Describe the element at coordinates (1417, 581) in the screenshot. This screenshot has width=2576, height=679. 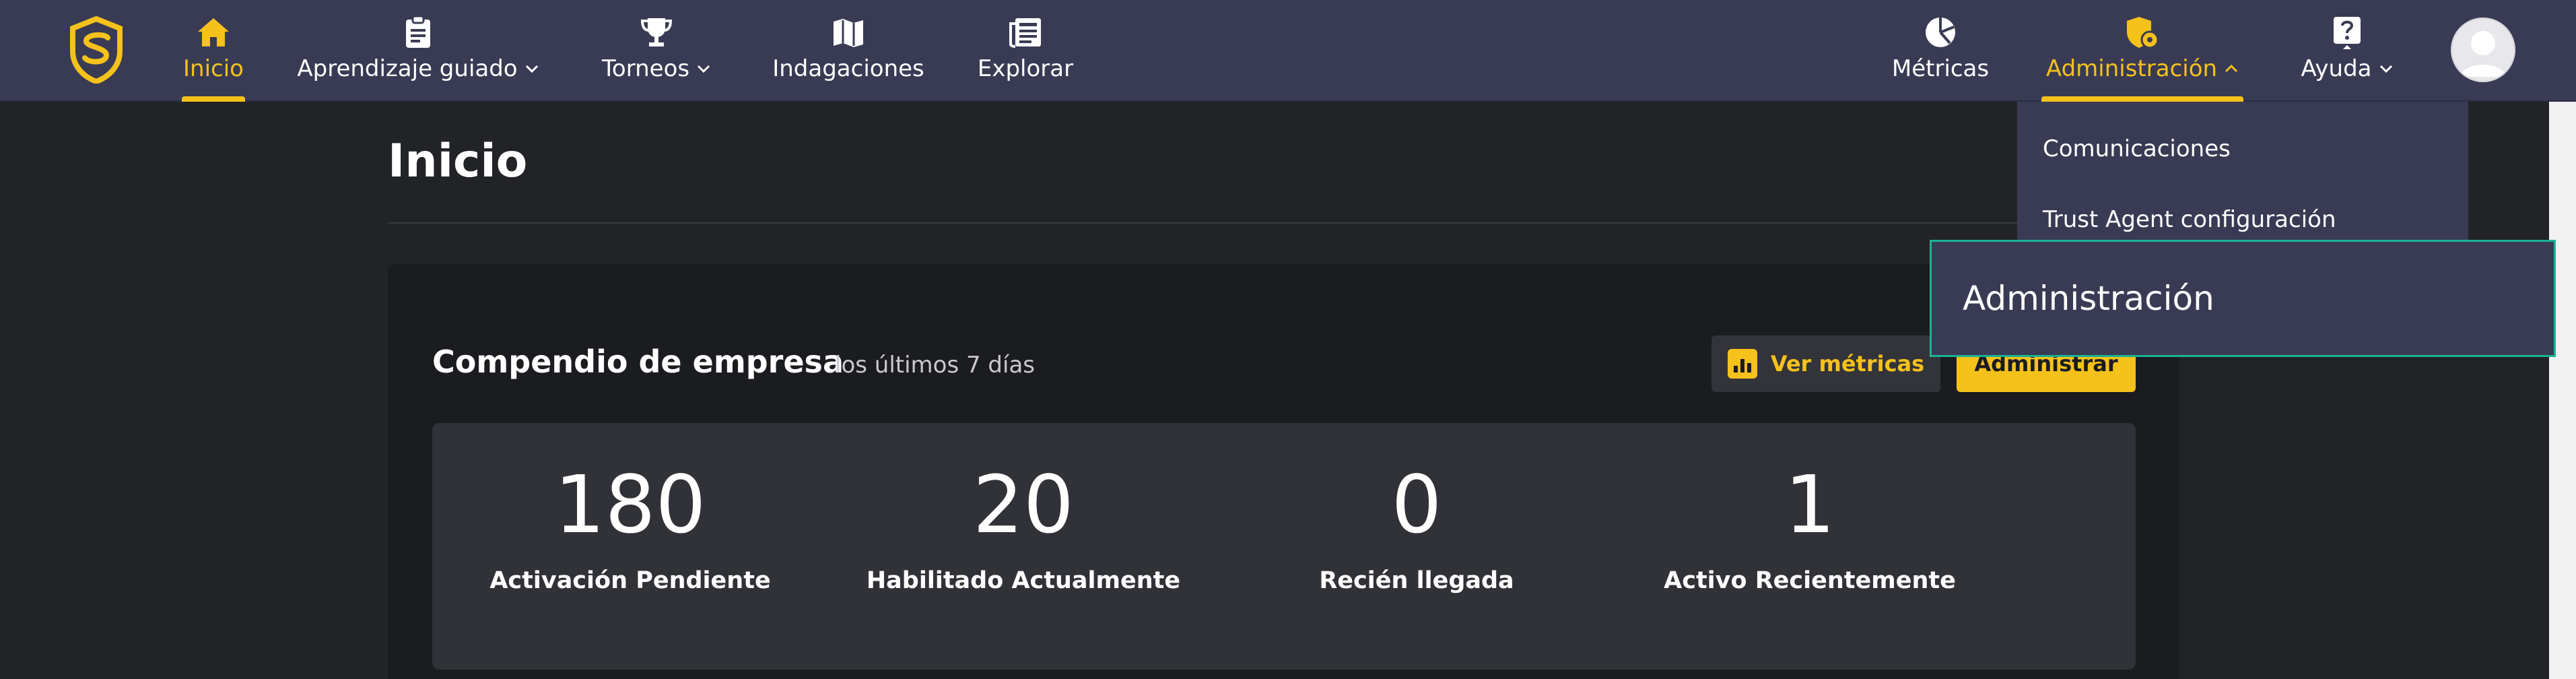
I see `stat-label: Recién llegada` at that location.